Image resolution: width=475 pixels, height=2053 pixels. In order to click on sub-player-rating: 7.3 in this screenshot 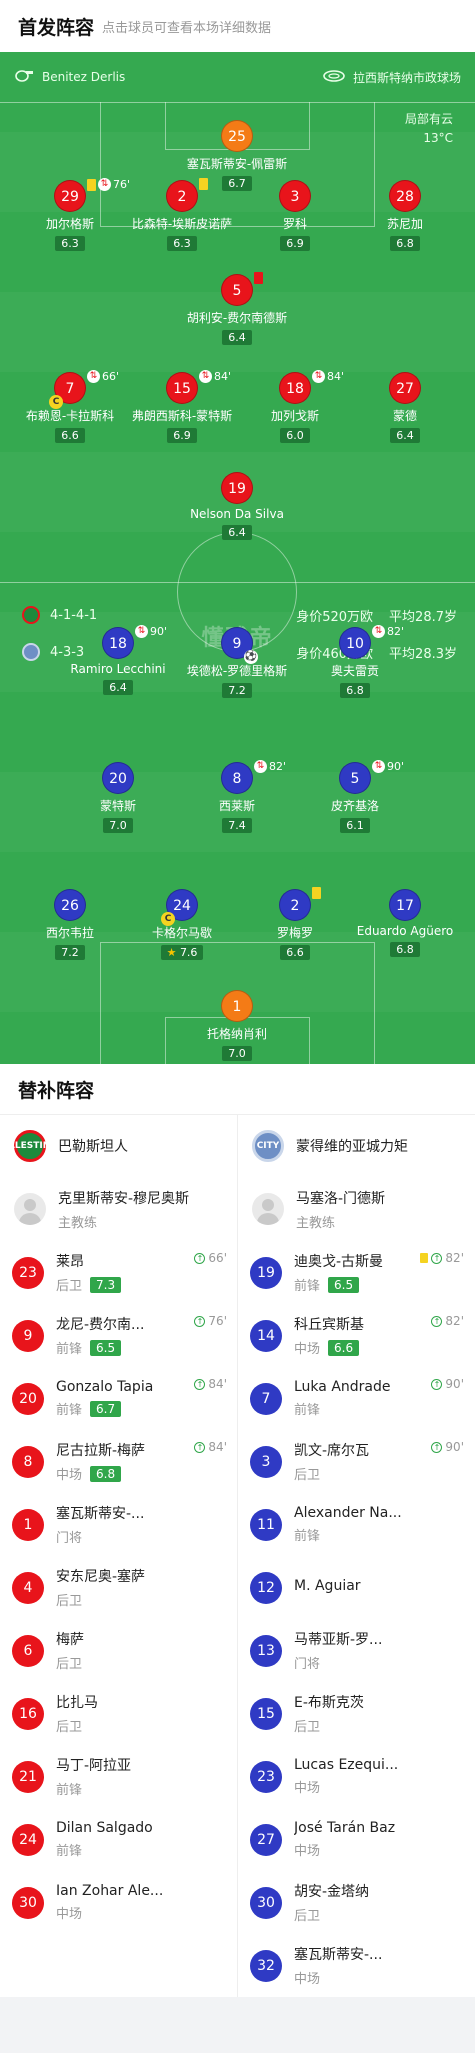, I will do `click(106, 1284)`.